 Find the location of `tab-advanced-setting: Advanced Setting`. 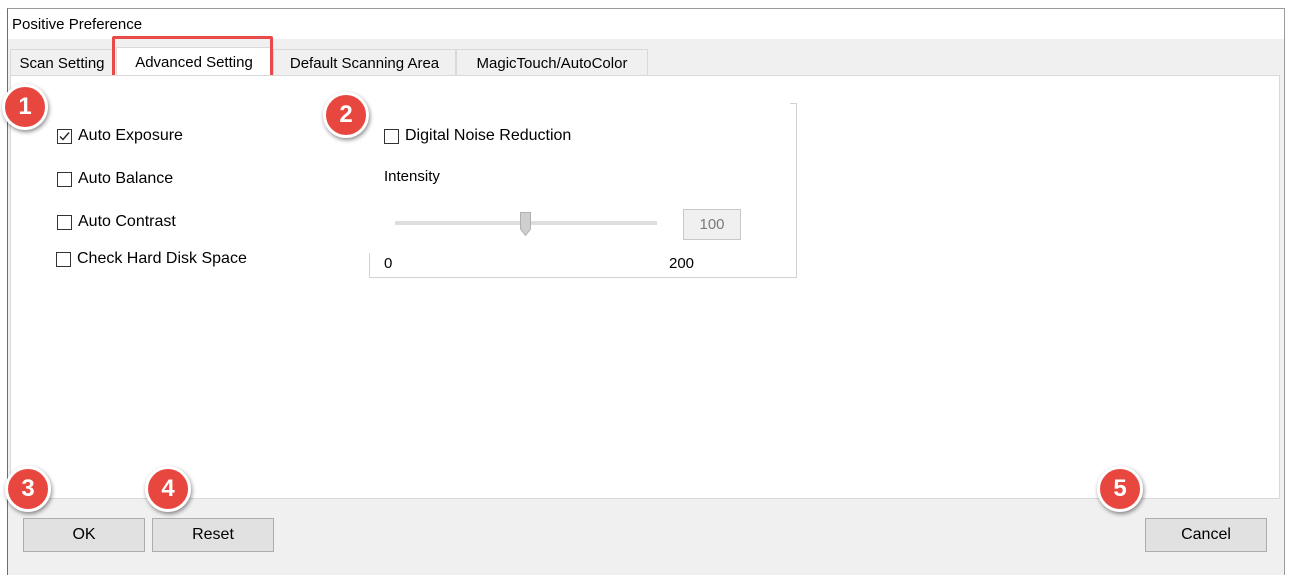

tab-advanced-setting: Advanced Setting is located at coordinates (194, 62).